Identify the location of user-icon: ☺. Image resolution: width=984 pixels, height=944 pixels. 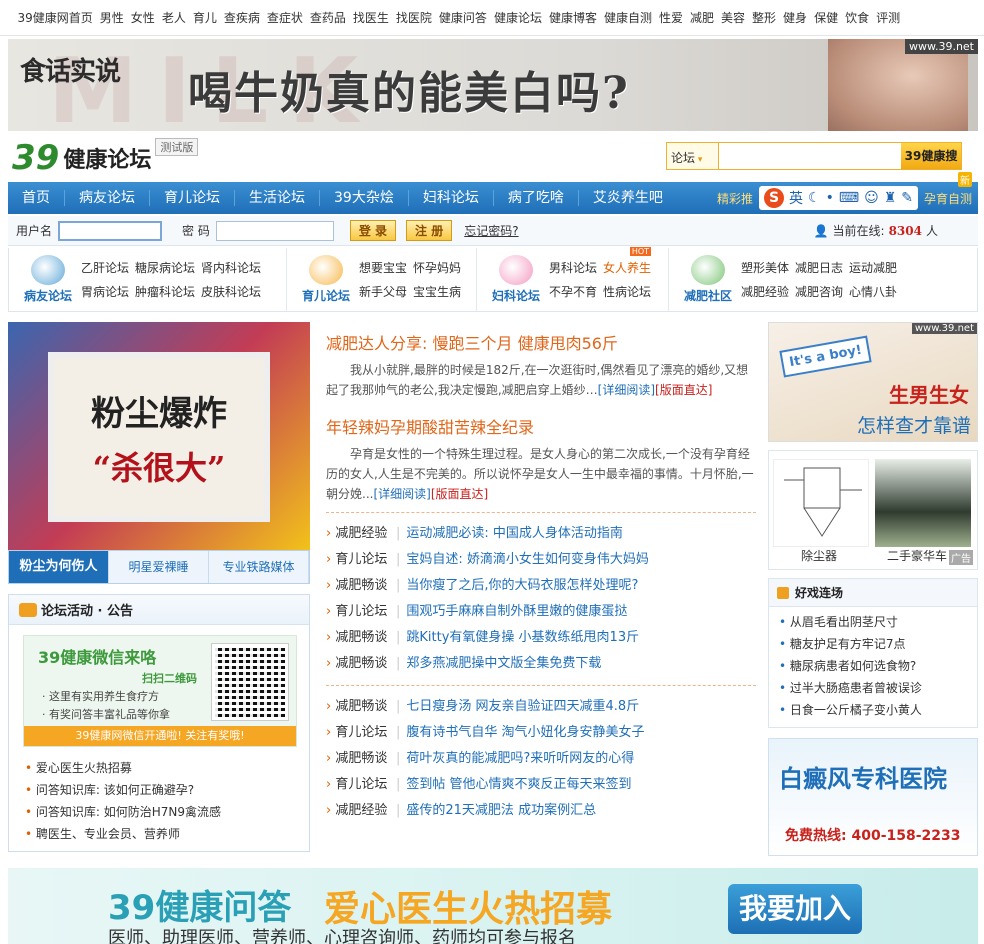
(871, 198).